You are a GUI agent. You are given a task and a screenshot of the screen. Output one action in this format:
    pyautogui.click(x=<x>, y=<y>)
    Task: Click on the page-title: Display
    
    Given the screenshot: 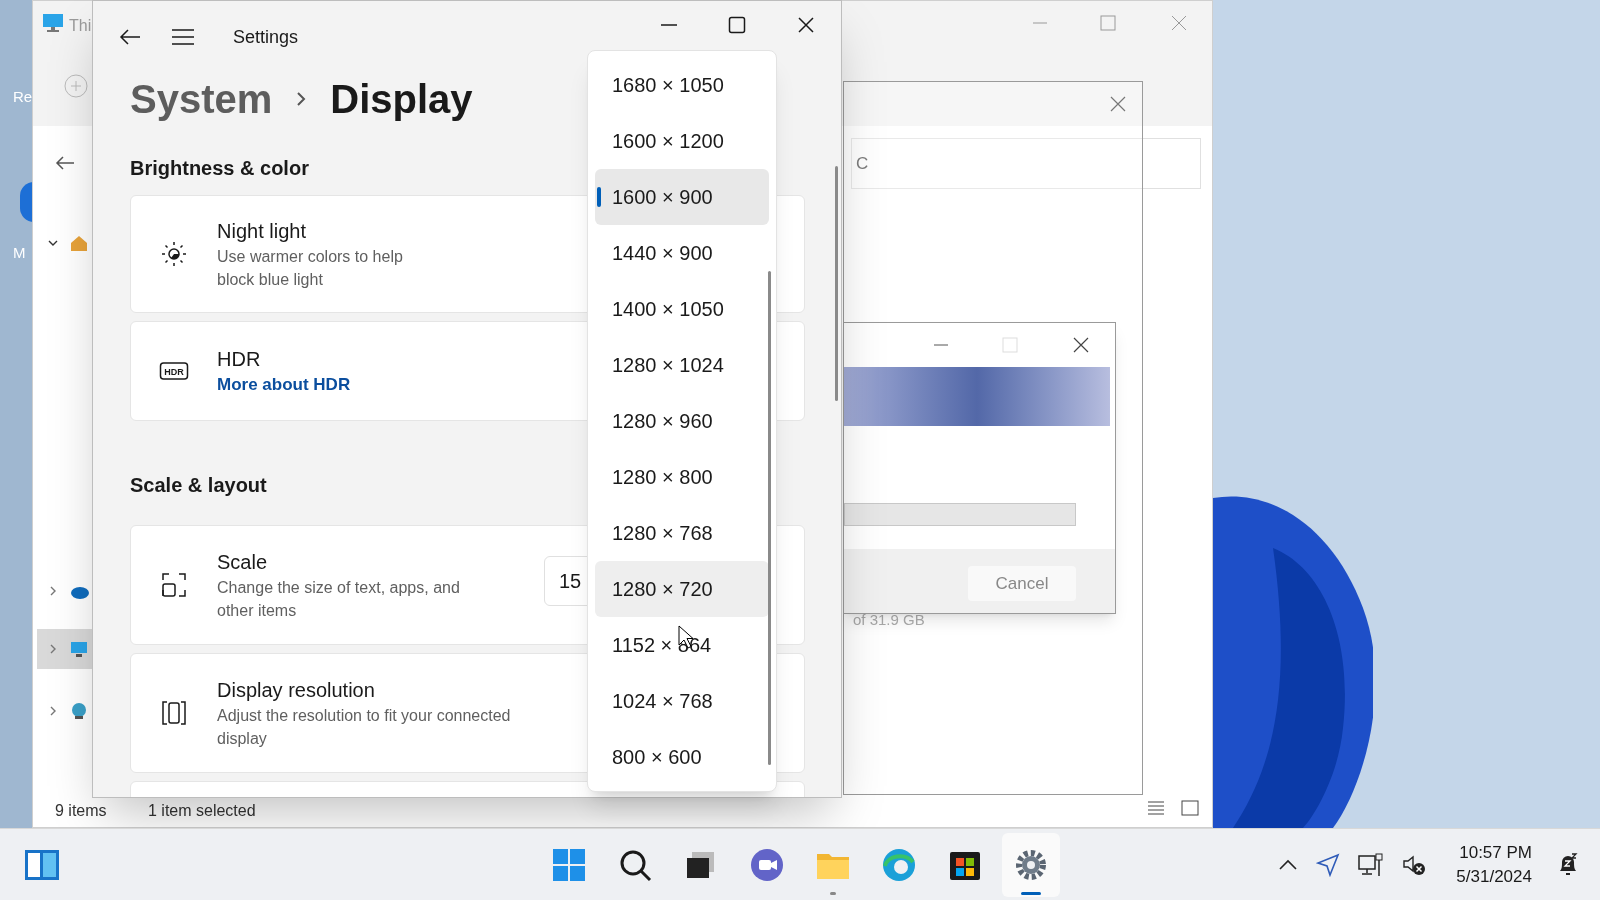 What is the action you would take?
    pyautogui.click(x=401, y=99)
    